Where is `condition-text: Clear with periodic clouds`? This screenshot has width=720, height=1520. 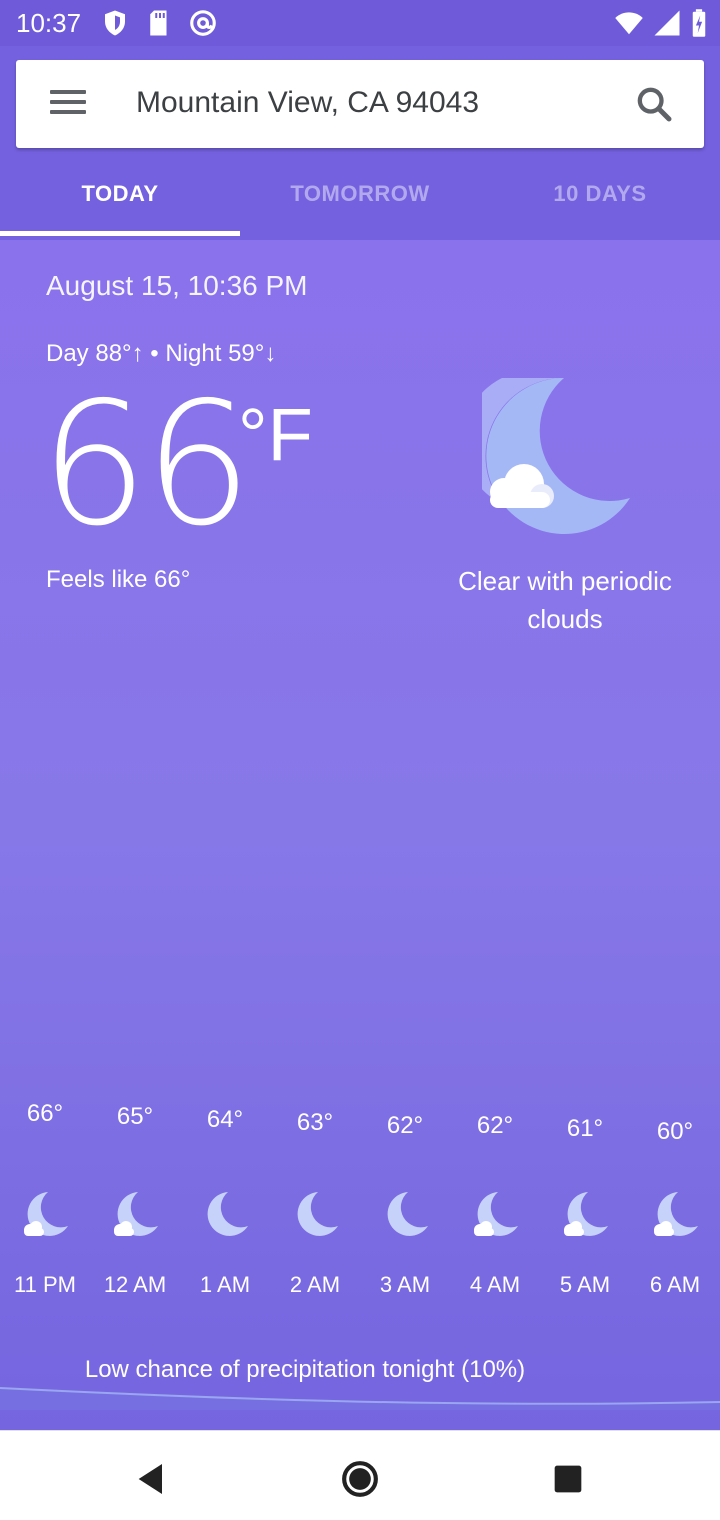
condition-text: Clear with periodic clouds is located at coordinates (565, 600).